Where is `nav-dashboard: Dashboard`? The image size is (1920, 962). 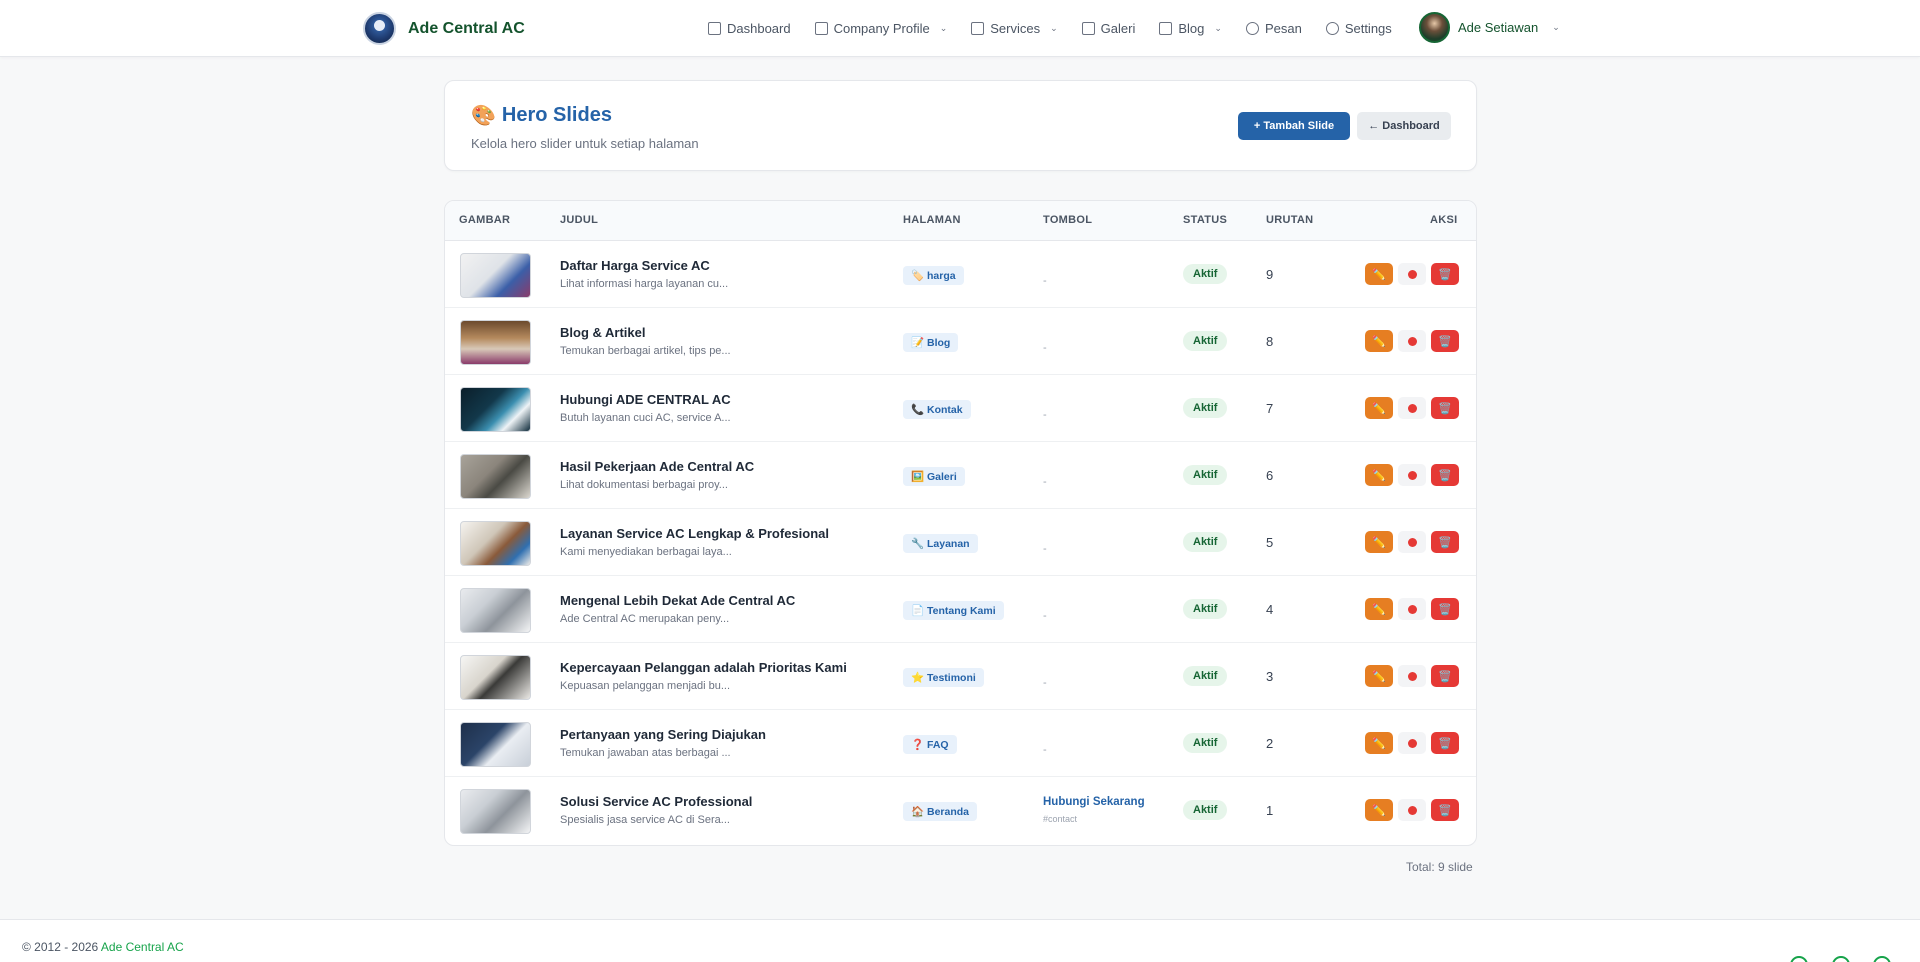
nav-dashboard: Dashboard is located at coordinates (749, 28).